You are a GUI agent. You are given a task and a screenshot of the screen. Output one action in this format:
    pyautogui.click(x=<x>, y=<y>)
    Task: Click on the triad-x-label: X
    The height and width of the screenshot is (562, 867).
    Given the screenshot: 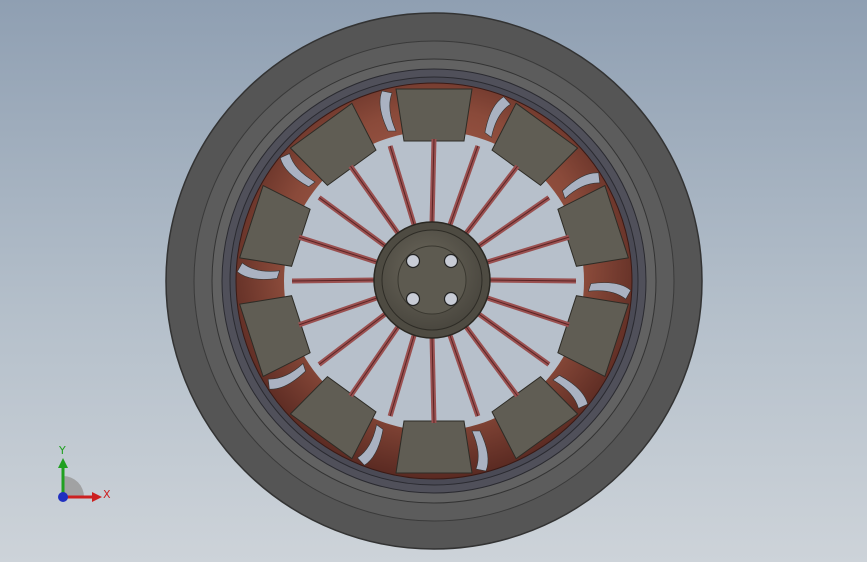 What is the action you would take?
    pyautogui.click(x=107, y=494)
    